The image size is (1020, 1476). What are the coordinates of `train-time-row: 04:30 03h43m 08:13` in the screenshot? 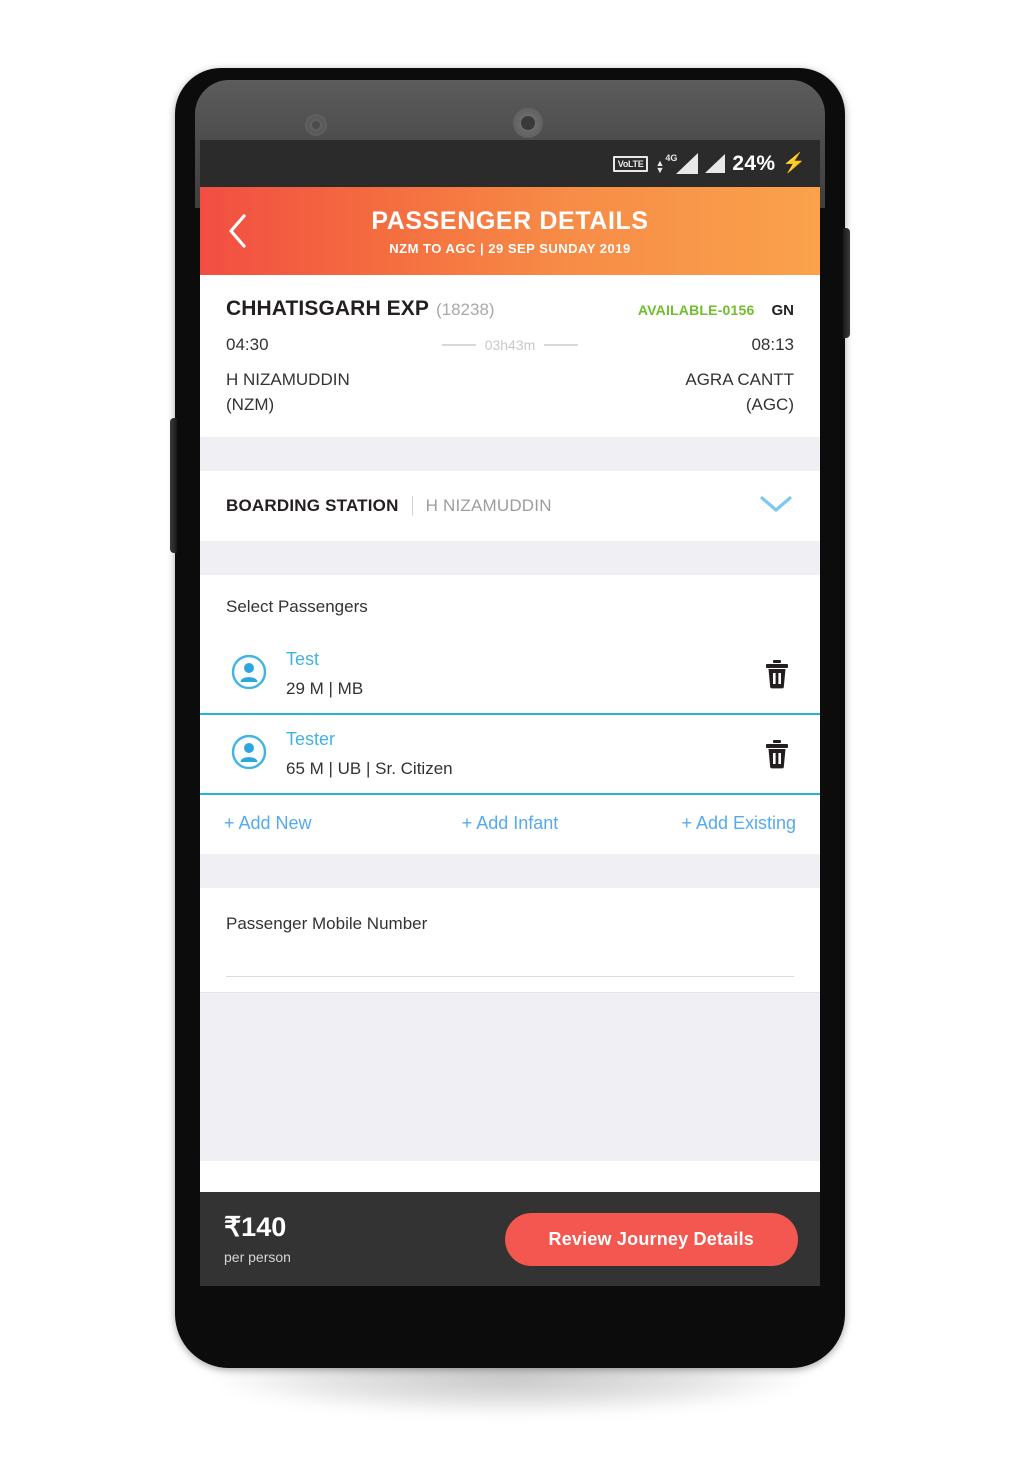 It's located at (510, 345).